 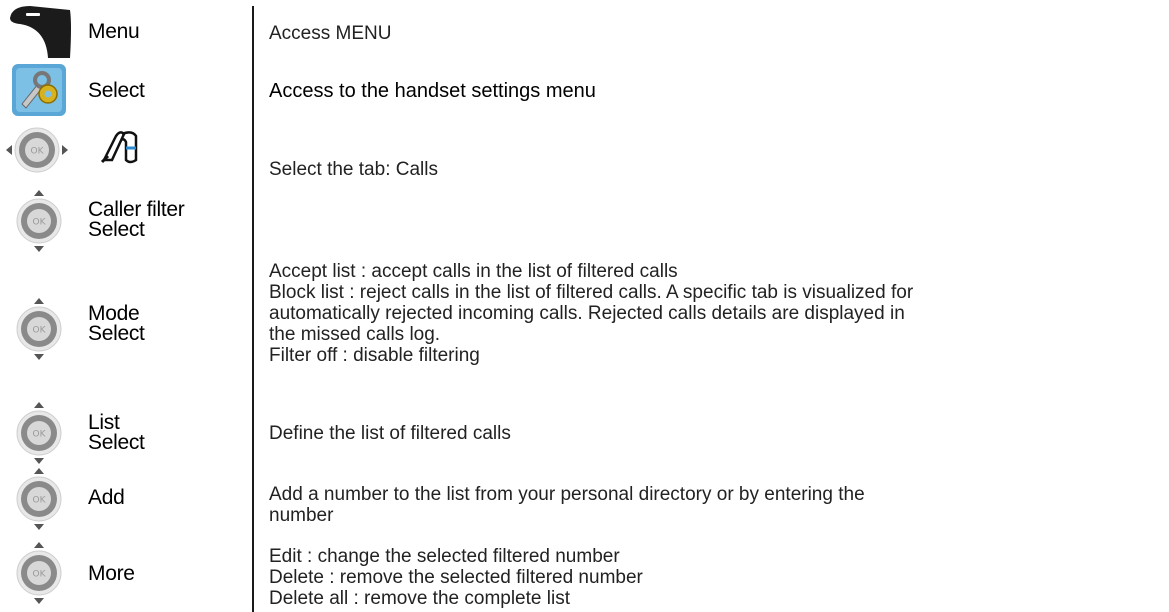 What do you see at coordinates (114, 31) in the screenshot?
I see `menu-label: Menu` at bounding box center [114, 31].